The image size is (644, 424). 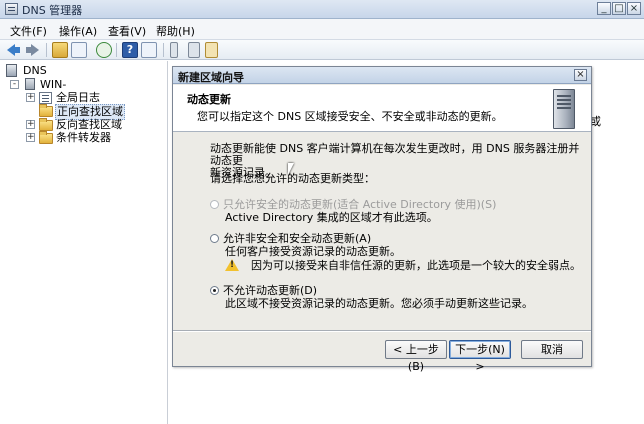 I want to click on toolbar-icon-a, so click(x=174, y=50).